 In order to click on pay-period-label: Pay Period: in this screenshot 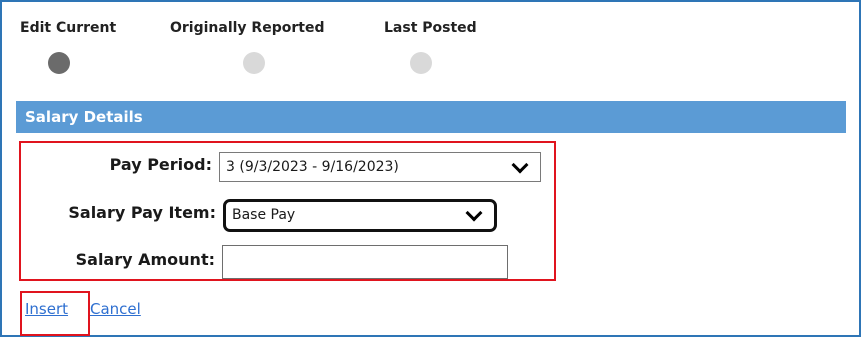, I will do `click(160, 164)`.